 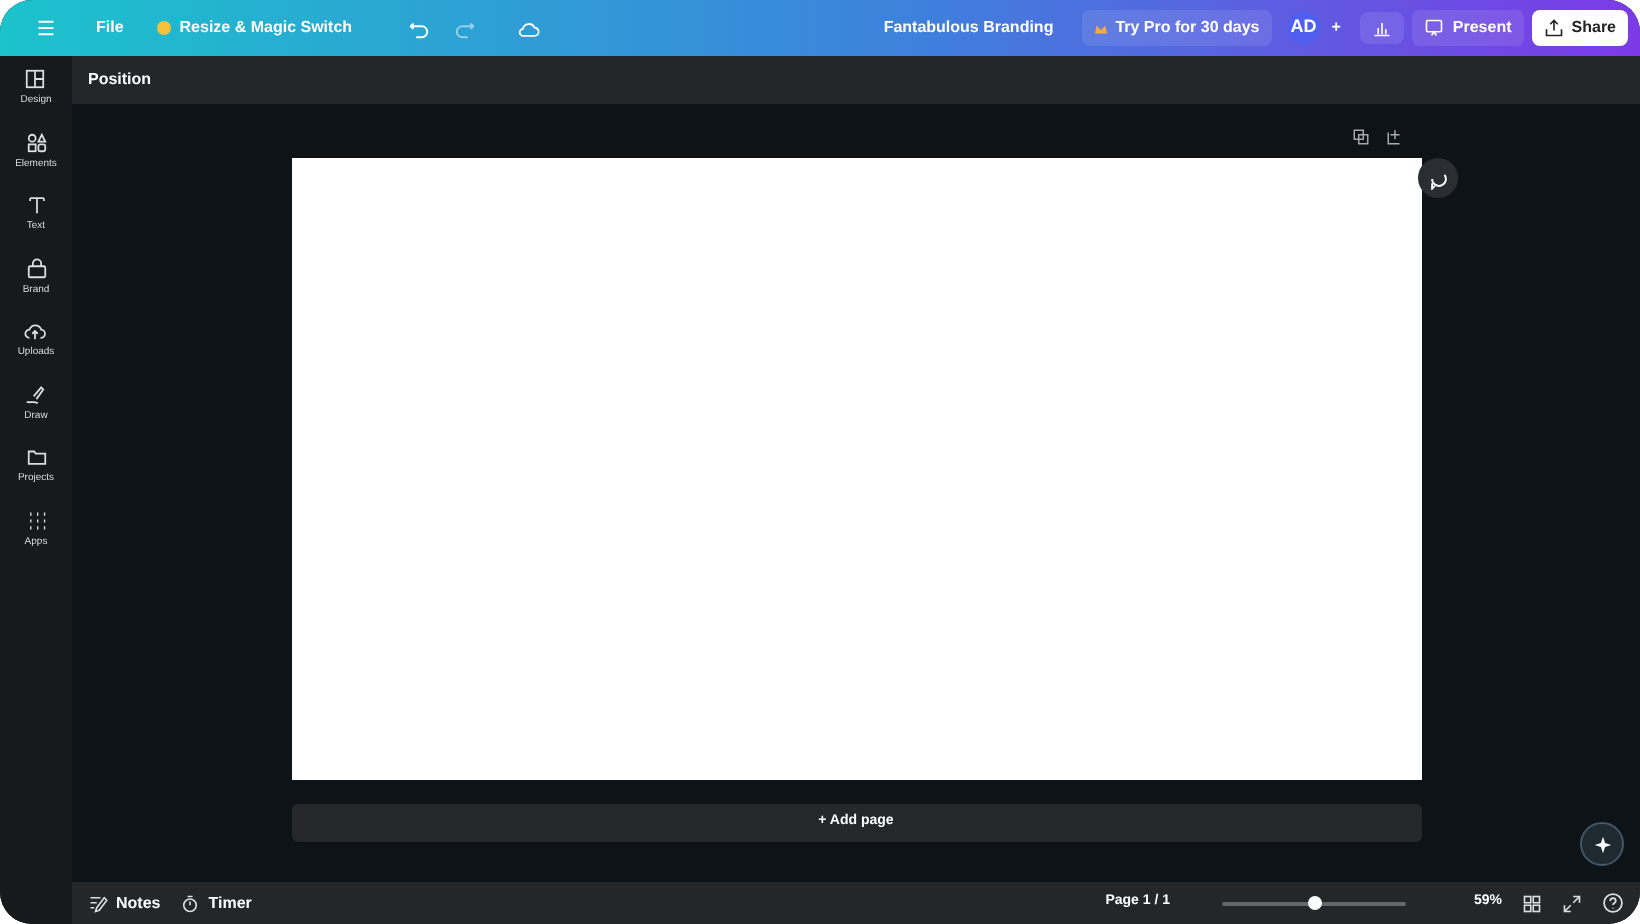 I want to click on pen-icon, so click(x=35, y=394).